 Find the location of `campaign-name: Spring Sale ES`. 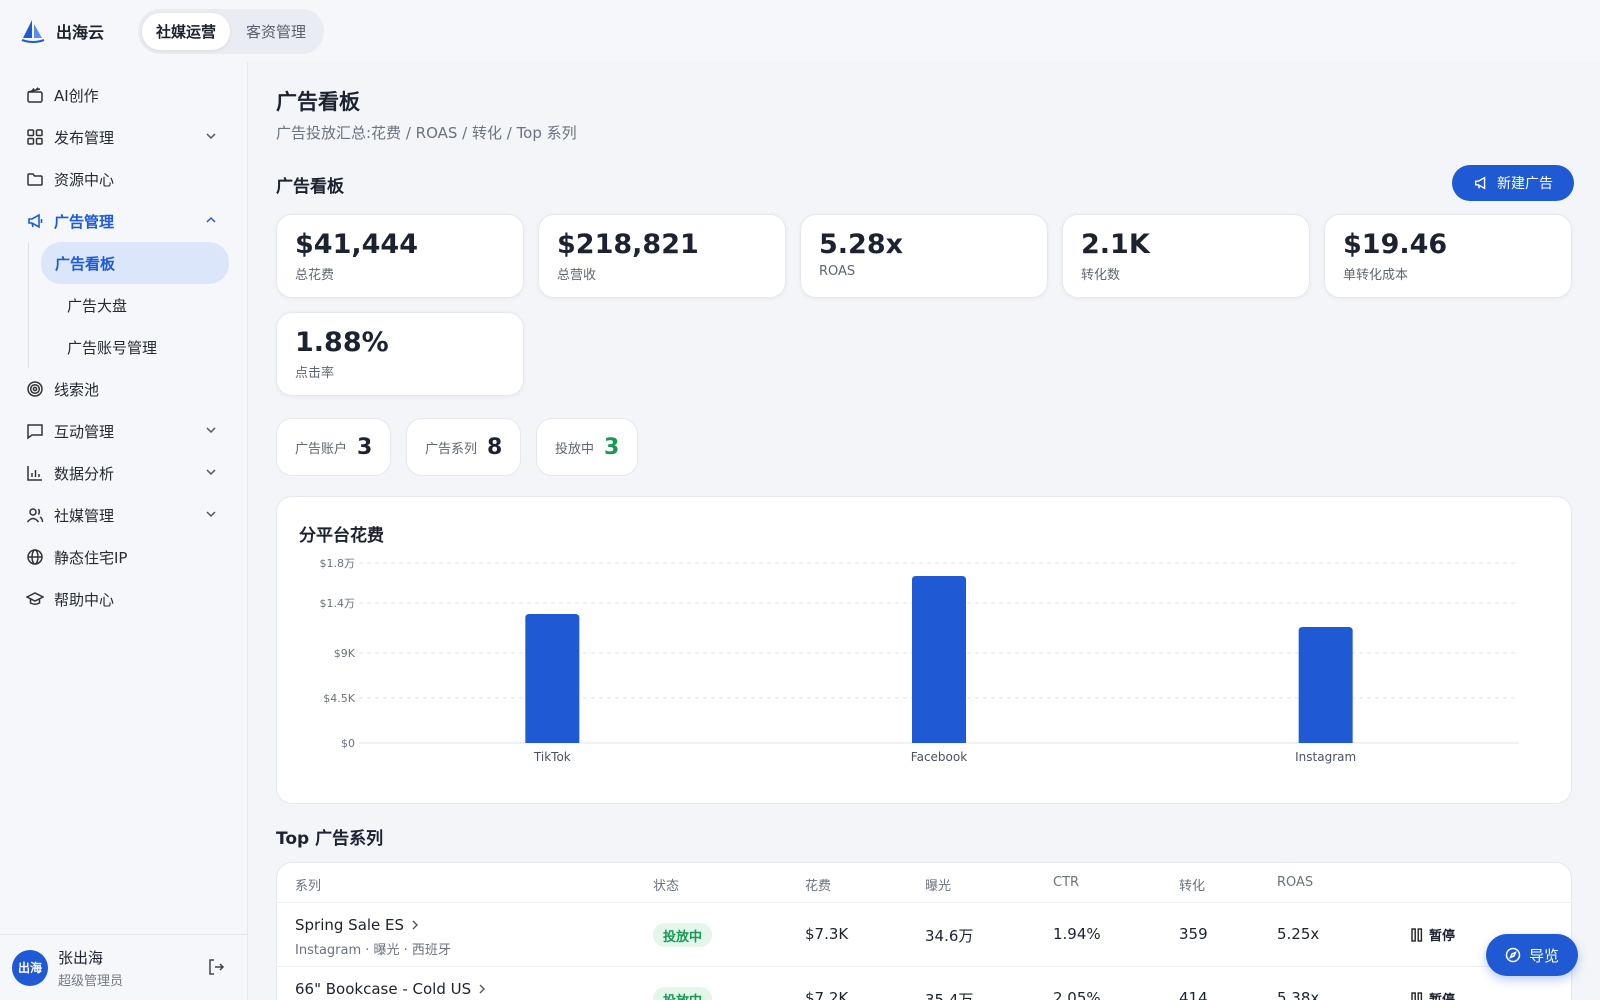

campaign-name: Spring Sale ES is located at coordinates (357, 925).